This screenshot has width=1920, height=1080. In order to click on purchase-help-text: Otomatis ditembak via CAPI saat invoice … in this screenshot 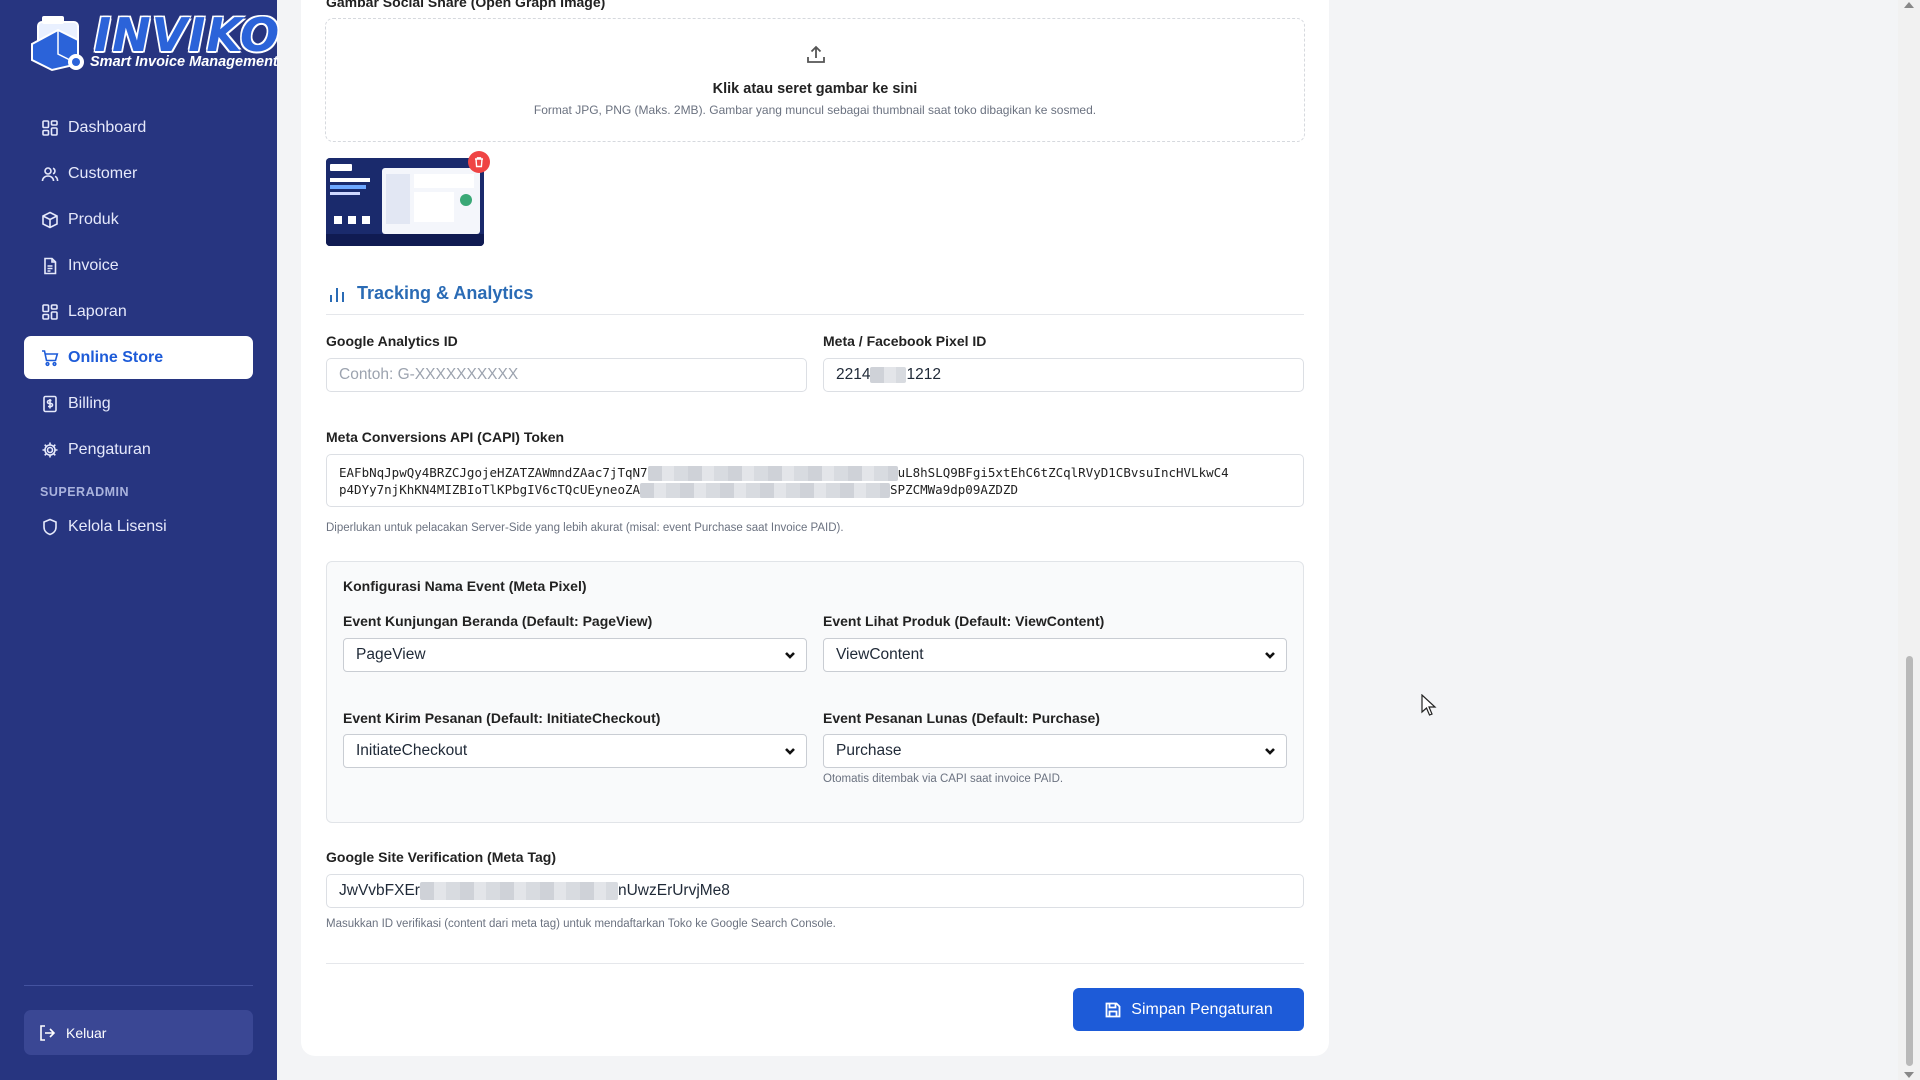, I will do `click(943, 779)`.